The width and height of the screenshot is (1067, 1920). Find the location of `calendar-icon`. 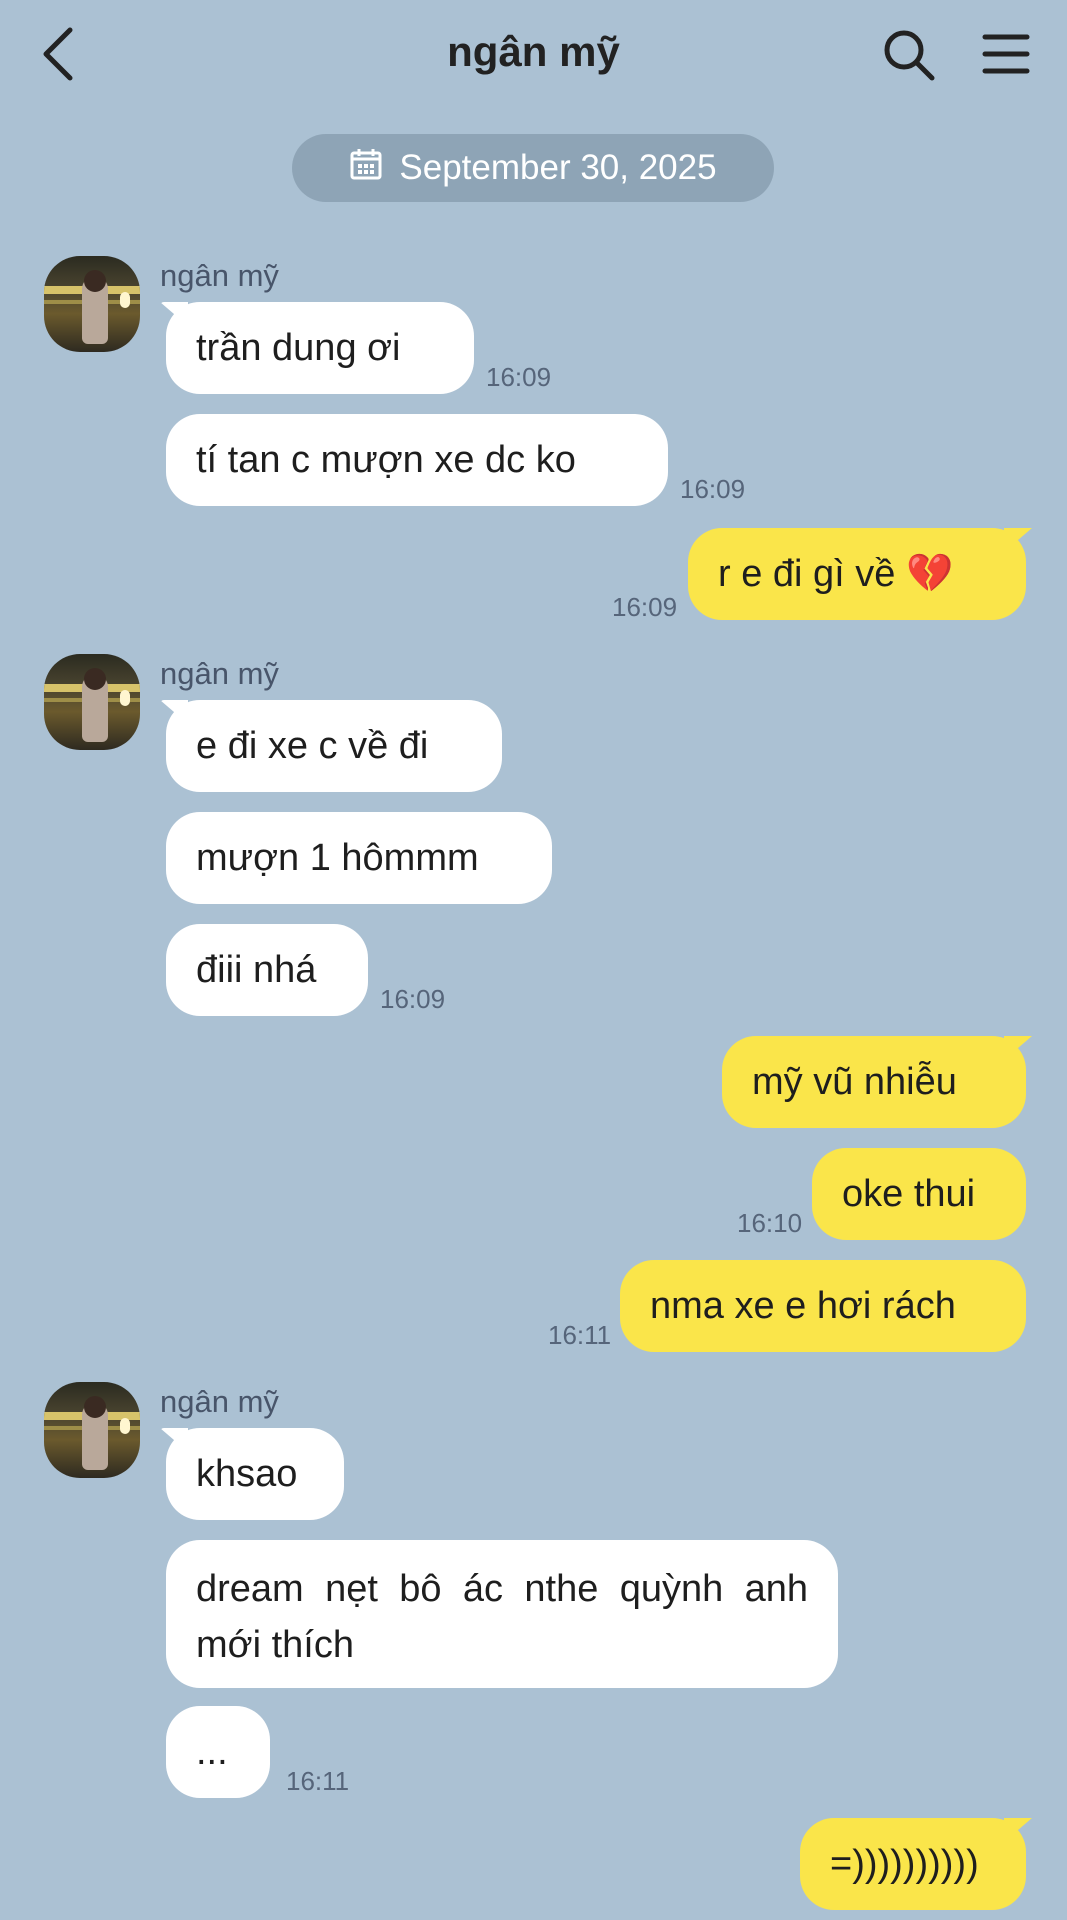

calendar-icon is located at coordinates (366, 168).